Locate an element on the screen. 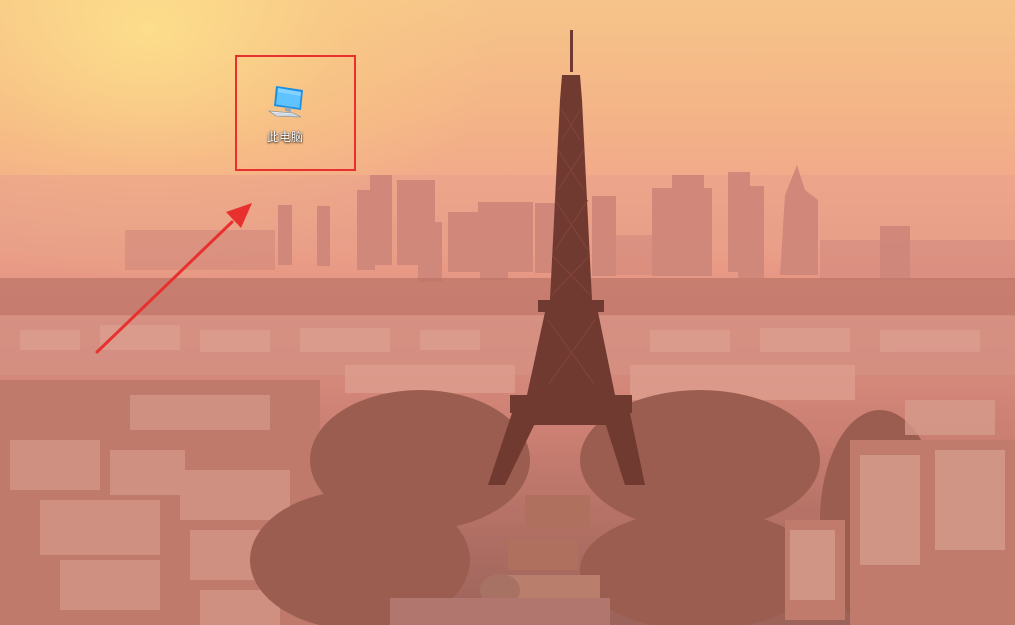 Image resolution: width=1015 pixels, height=625 pixels. this-pc-desktop-icon: 此电脑 is located at coordinates (285, 116).